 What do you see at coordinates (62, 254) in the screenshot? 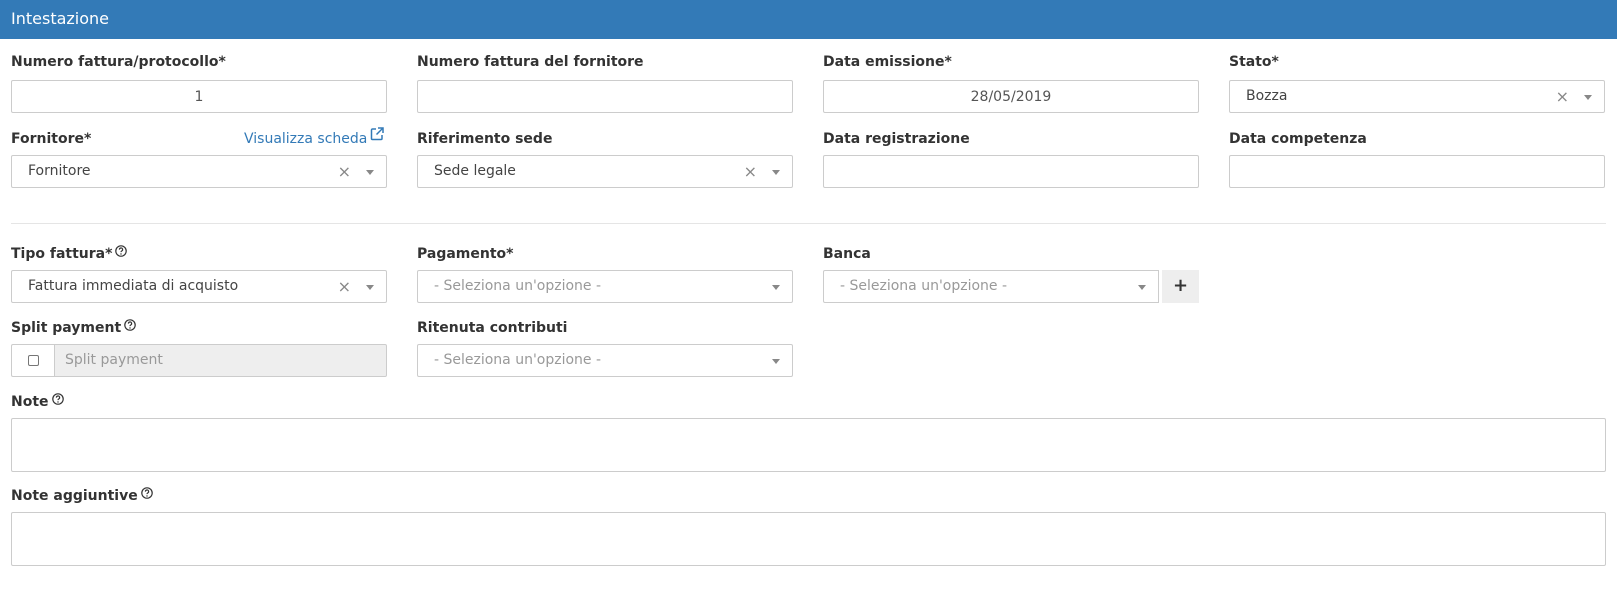
I see `tipo-fattura-label-text: Tipo fattura*` at bounding box center [62, 254].